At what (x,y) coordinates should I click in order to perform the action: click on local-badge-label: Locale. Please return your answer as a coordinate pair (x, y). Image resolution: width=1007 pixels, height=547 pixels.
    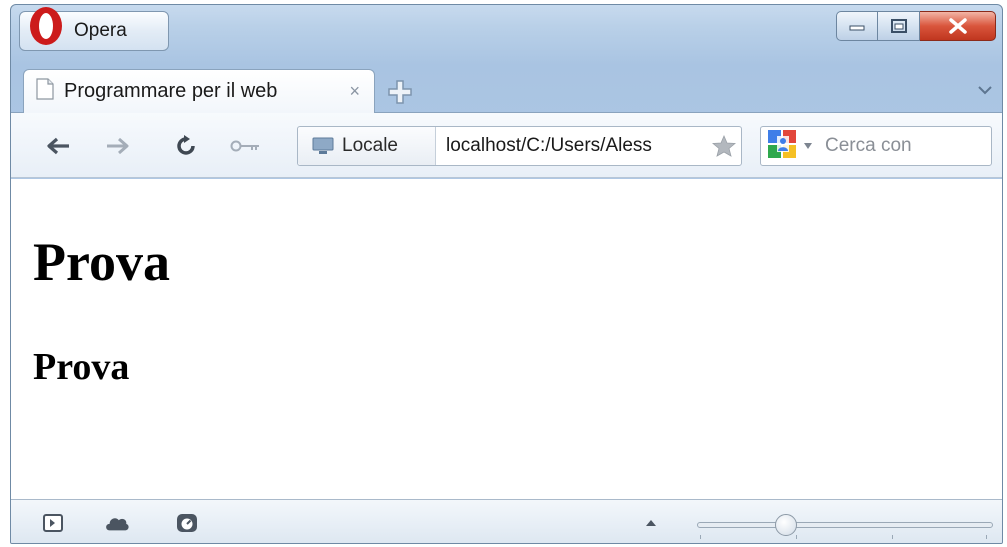
    Looking at the image, I should click on (370, 145).